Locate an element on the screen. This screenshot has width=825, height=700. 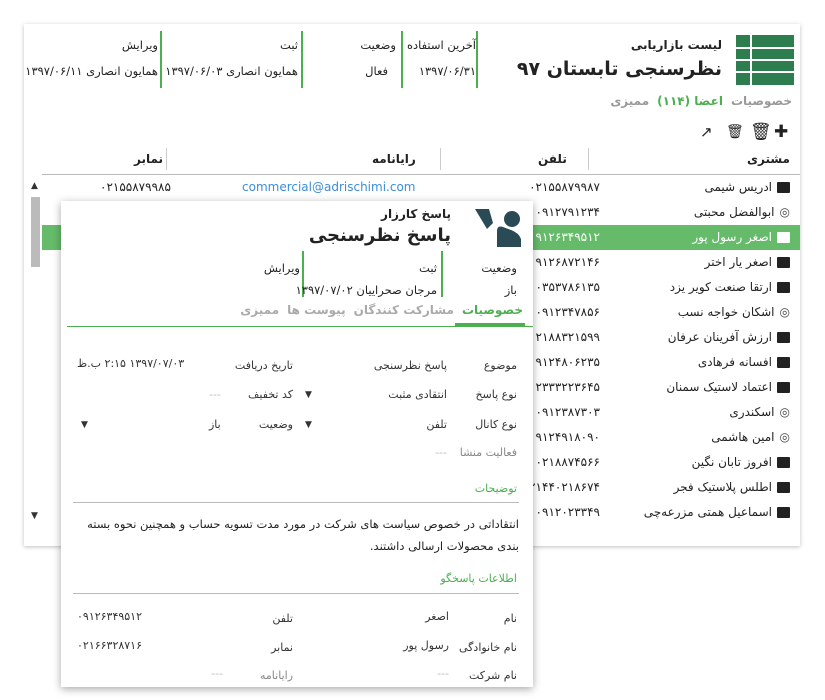
popup-modified-label: ویرایش is located at coordinates (281, 268).